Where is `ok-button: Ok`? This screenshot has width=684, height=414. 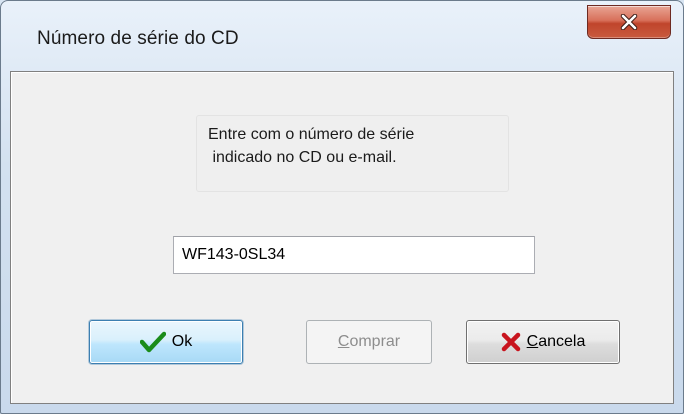
ok-button: Ok is located at coordinates (166, 342).